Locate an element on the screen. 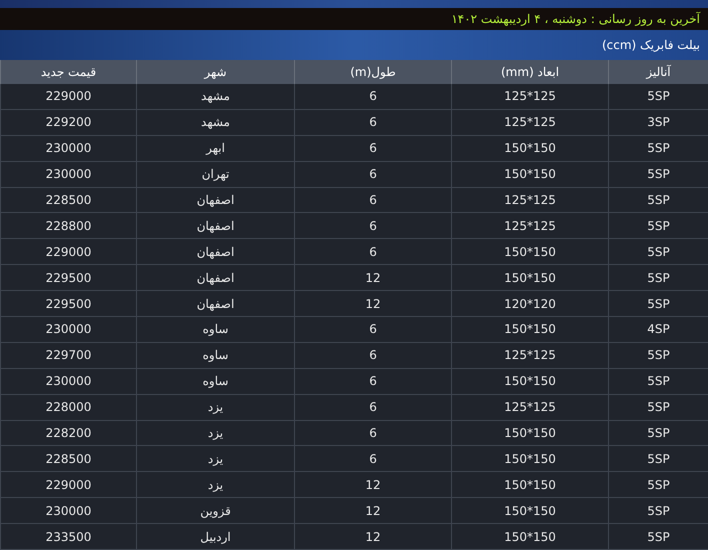 The width and height of the screenshot is (708, 550). table-cell: 228000 is located at coordinates (68, 407).